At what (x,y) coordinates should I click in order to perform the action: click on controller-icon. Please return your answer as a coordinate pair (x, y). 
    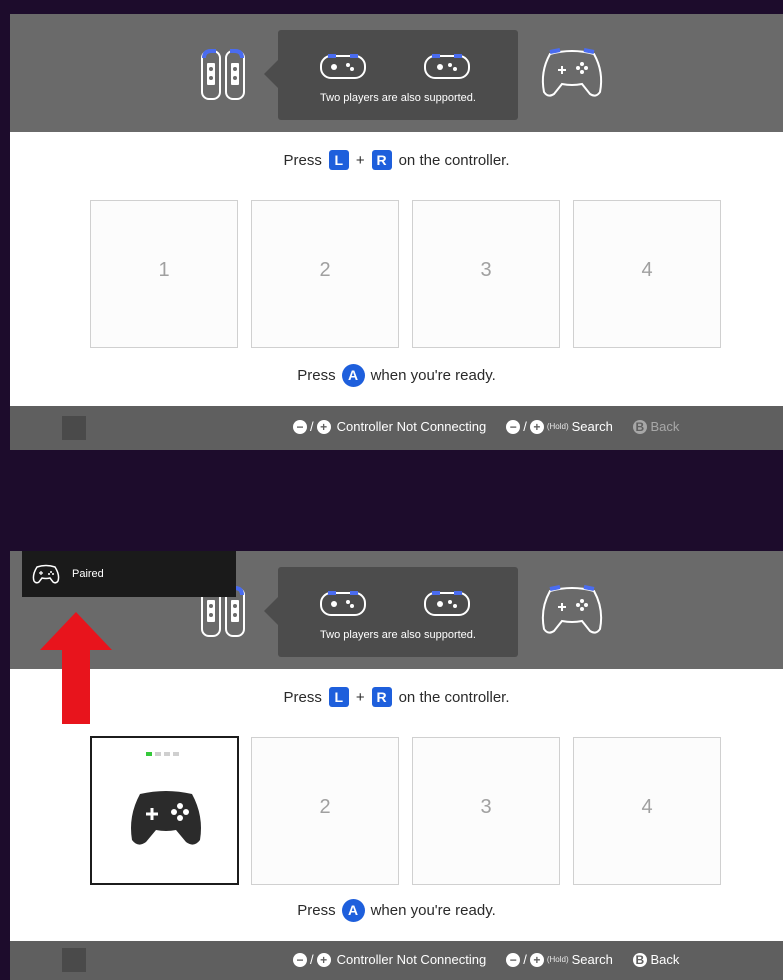
    Looking at the image, I should click on (46, 574).